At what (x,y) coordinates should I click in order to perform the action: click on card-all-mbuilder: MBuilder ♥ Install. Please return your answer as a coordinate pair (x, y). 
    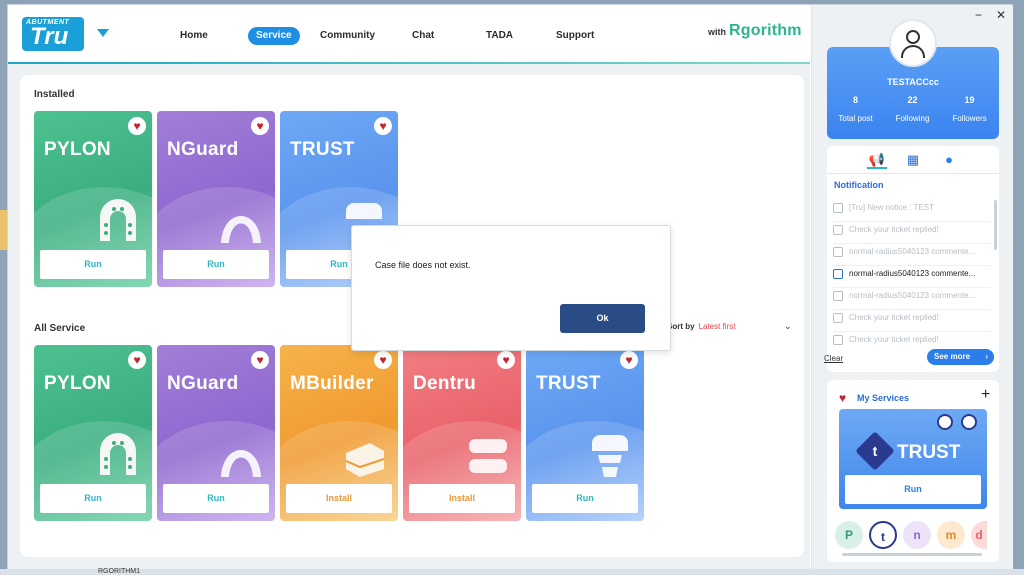
    Looking at the image, I should click on (339, 433).